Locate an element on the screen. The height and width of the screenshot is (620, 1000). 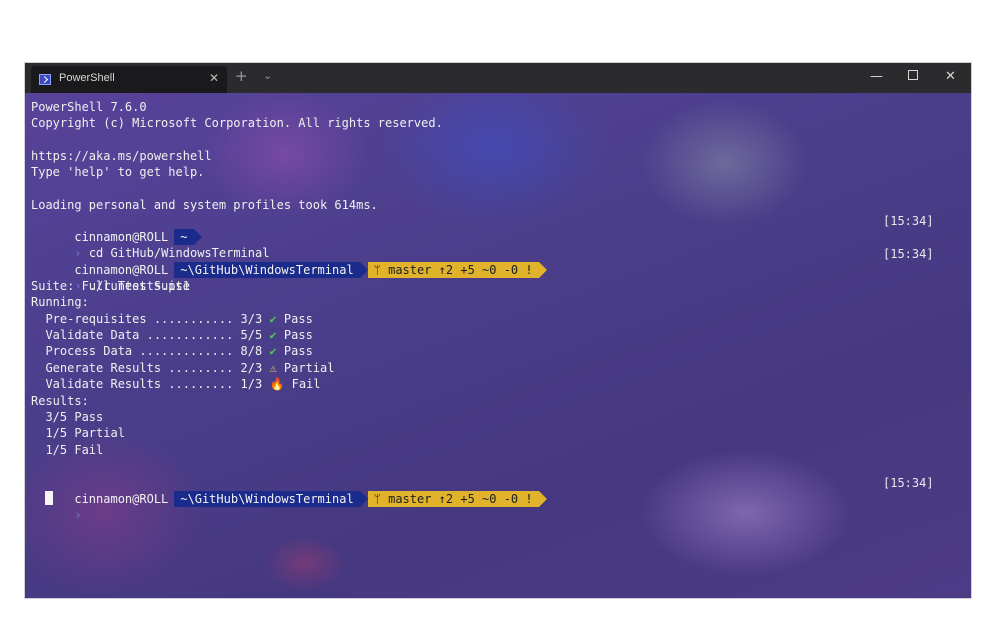
tab-close-icon: ✕ is located at coordinates (214, 78).